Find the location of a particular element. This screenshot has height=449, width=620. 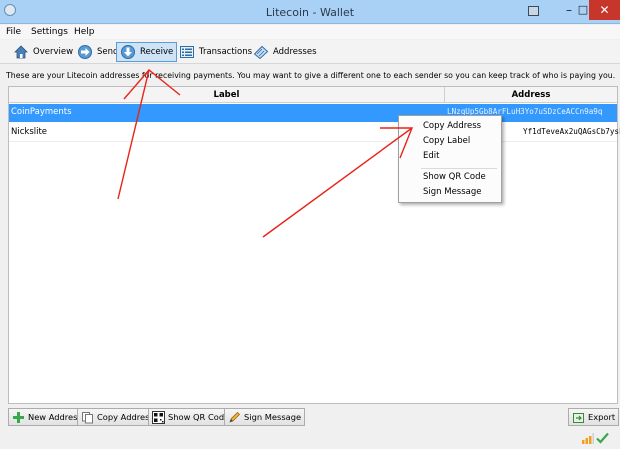

transactions-tab: Transactions is located at coordinates (215, 52).